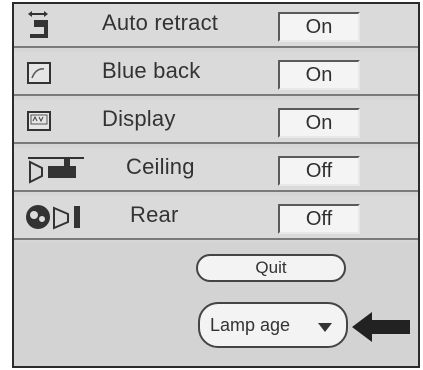 Image resolution: width=423 pixels, height=370 pixels. What do you see at coordinates (319, 219) in the screenshot?
I see `rear-value: Off` at bounding box center [319, 219].